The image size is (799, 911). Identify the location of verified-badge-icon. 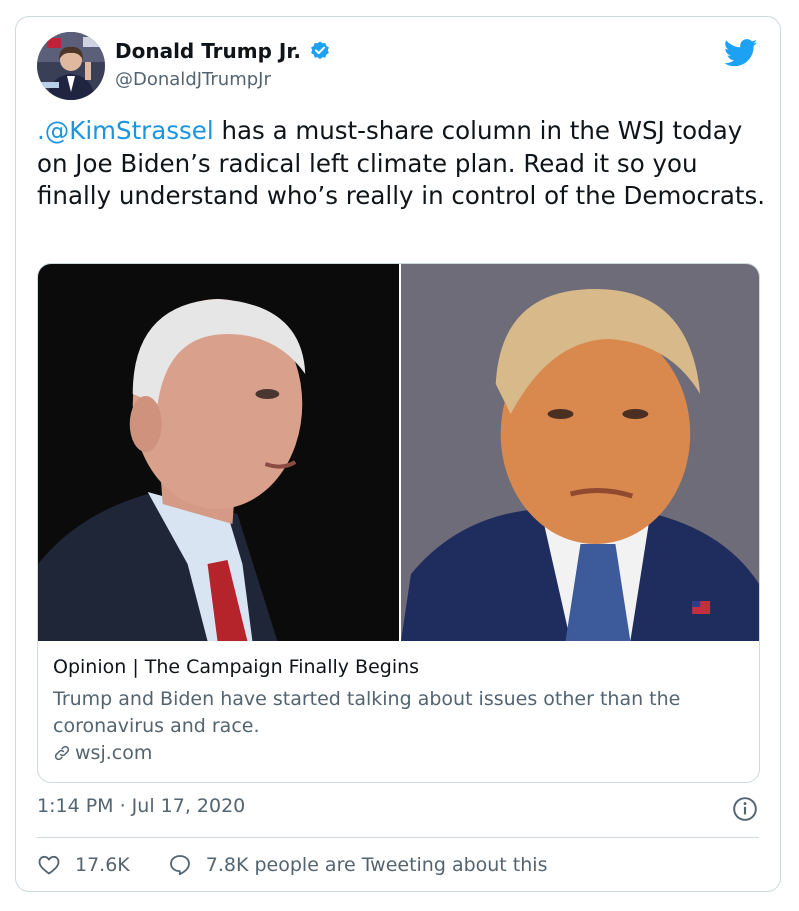
(320, 50).